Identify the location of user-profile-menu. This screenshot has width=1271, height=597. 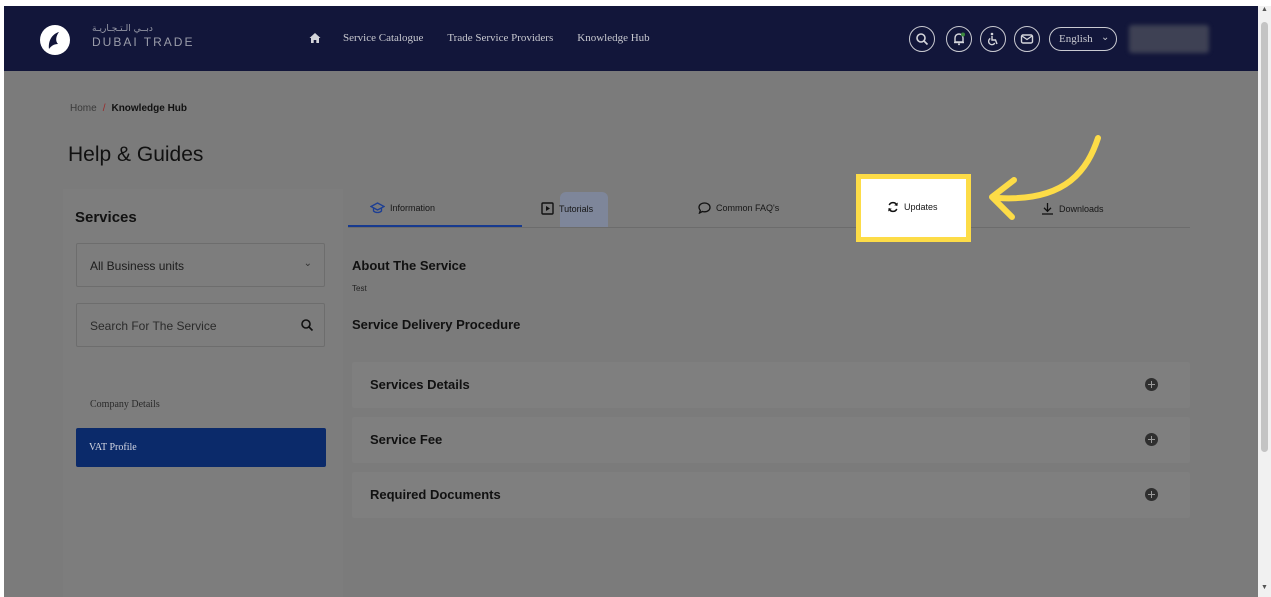
(1169, 39).